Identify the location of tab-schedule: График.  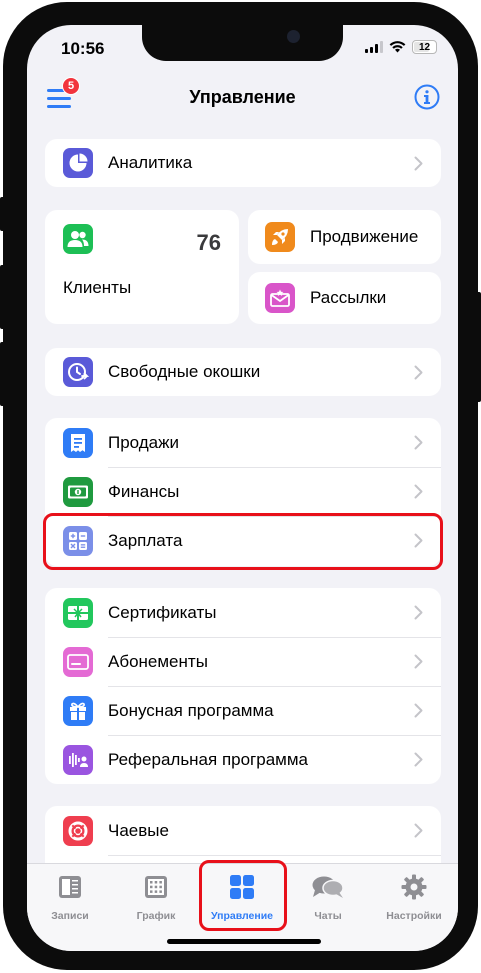
(156, 898).